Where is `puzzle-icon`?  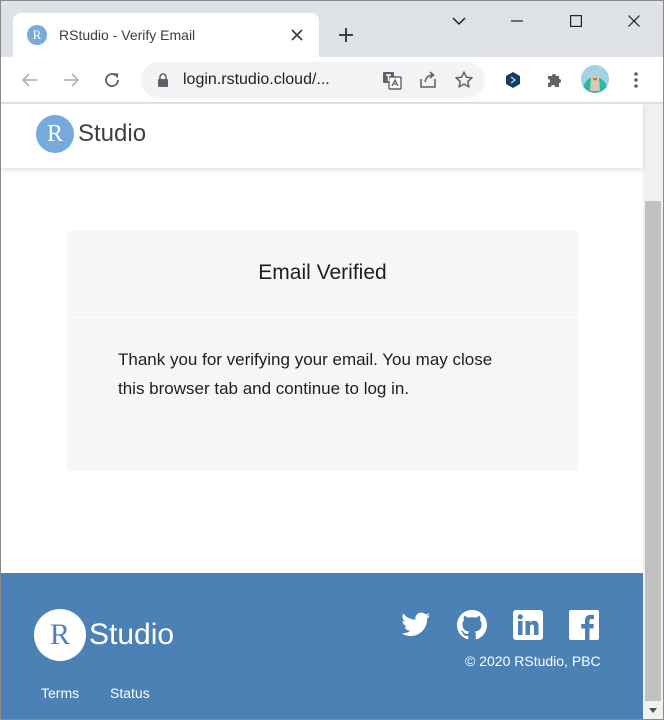 puzzle-icon is located at coordinates (554, 80).